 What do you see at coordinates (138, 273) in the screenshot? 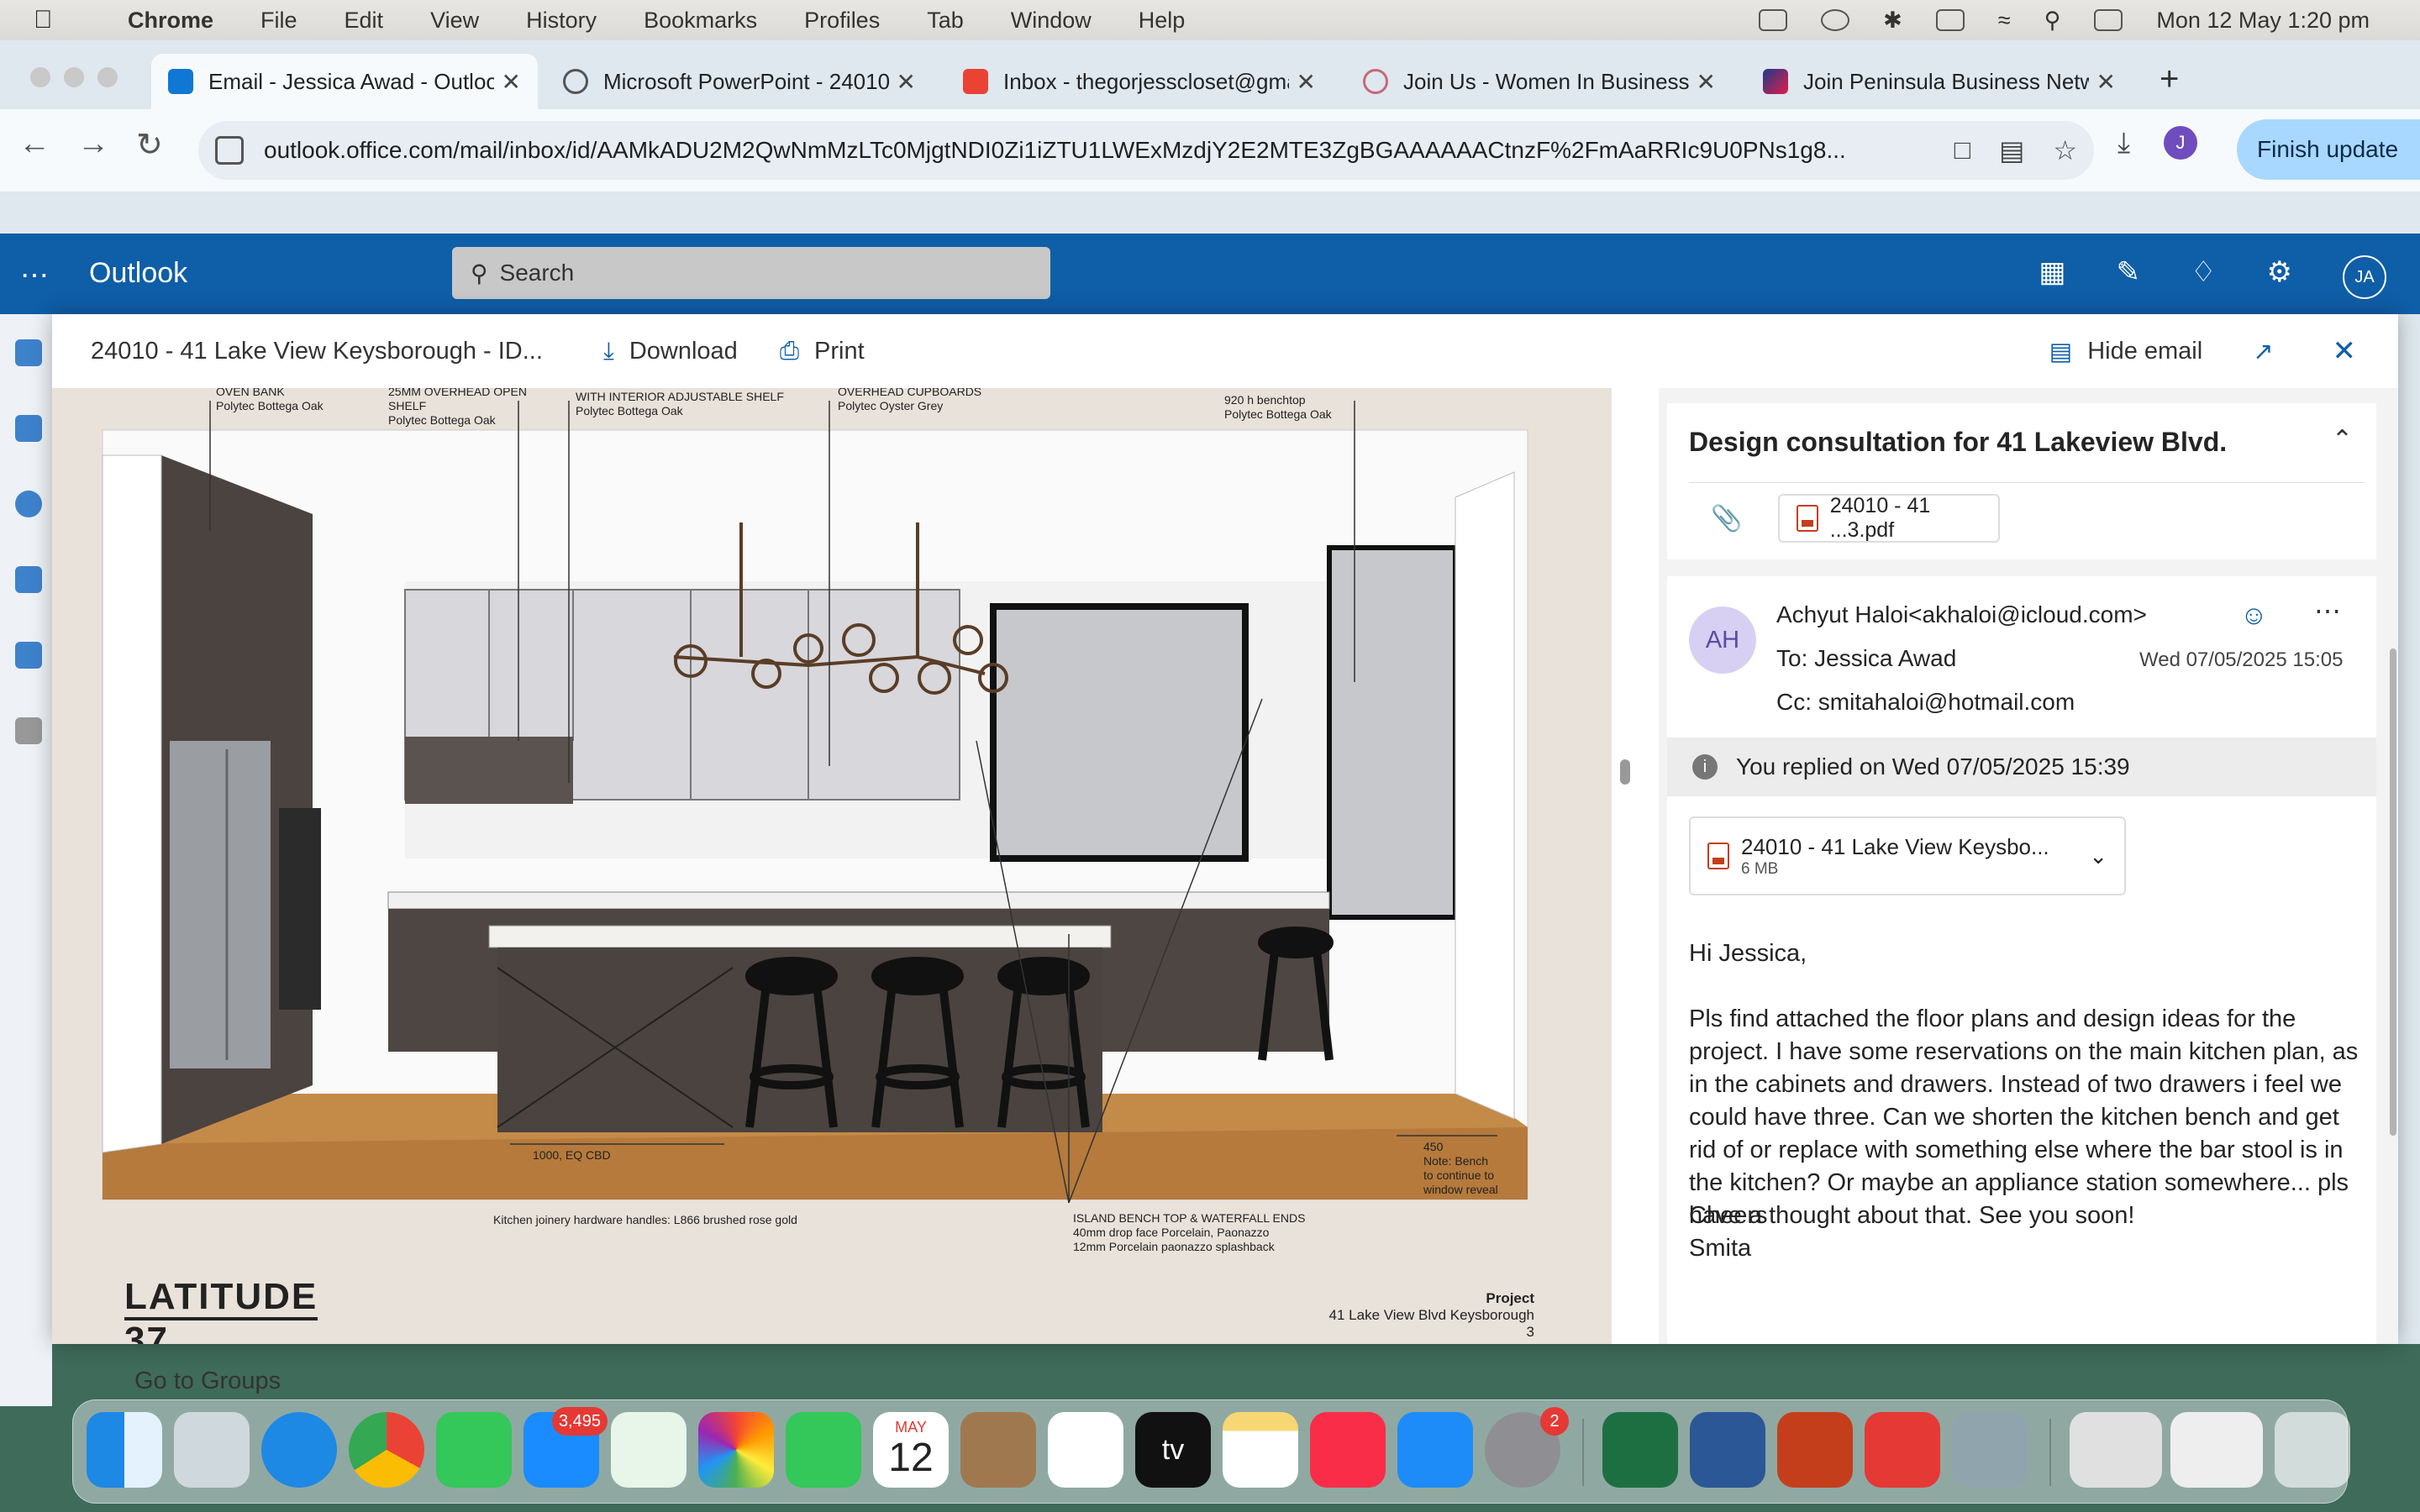
I see `outlook-title: Outlook` at bounding box center [138, 273].